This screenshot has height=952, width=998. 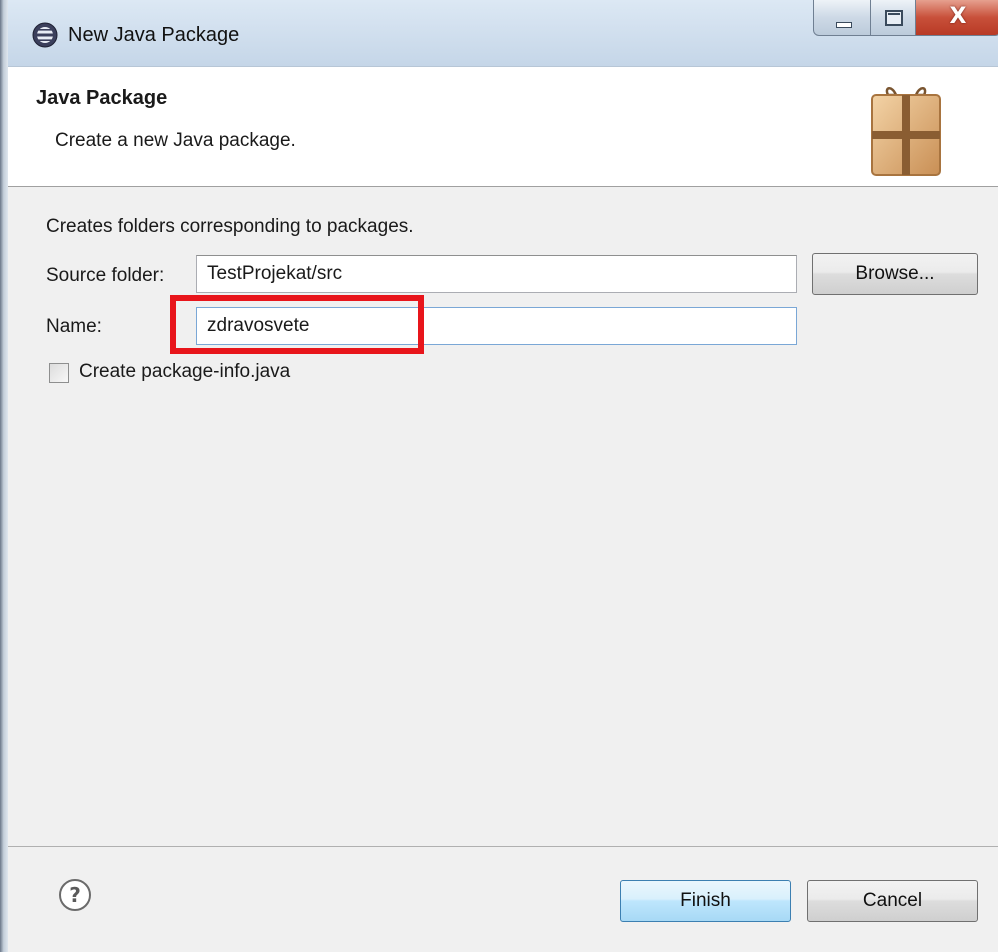 I want to click on close-button: X, so click(x=956, y=18).